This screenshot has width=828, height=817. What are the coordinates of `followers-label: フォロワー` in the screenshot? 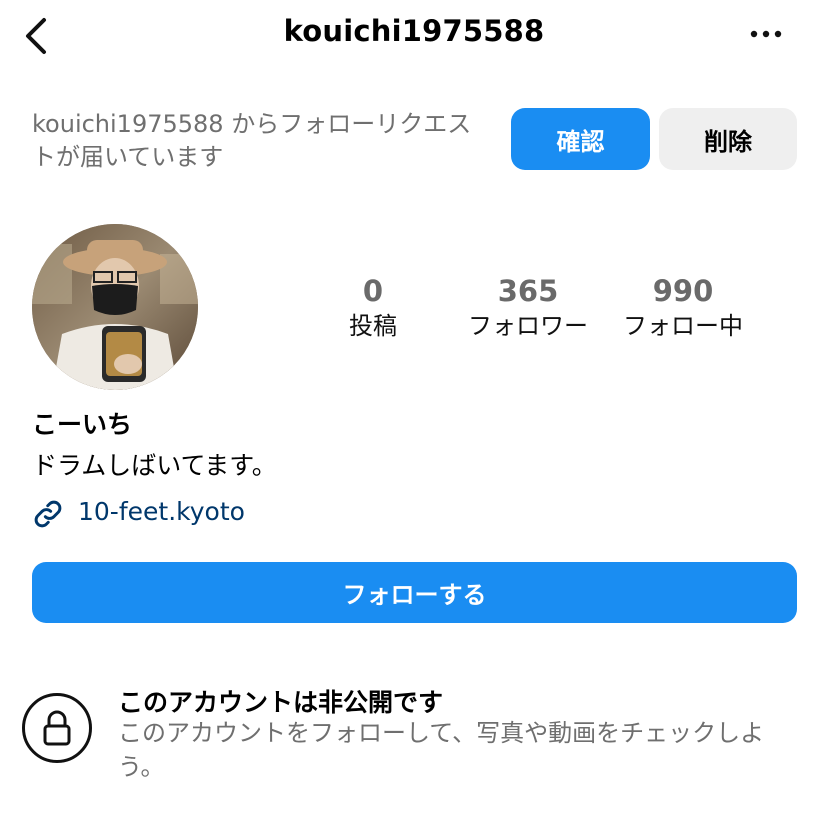 It's located at (528, 326).